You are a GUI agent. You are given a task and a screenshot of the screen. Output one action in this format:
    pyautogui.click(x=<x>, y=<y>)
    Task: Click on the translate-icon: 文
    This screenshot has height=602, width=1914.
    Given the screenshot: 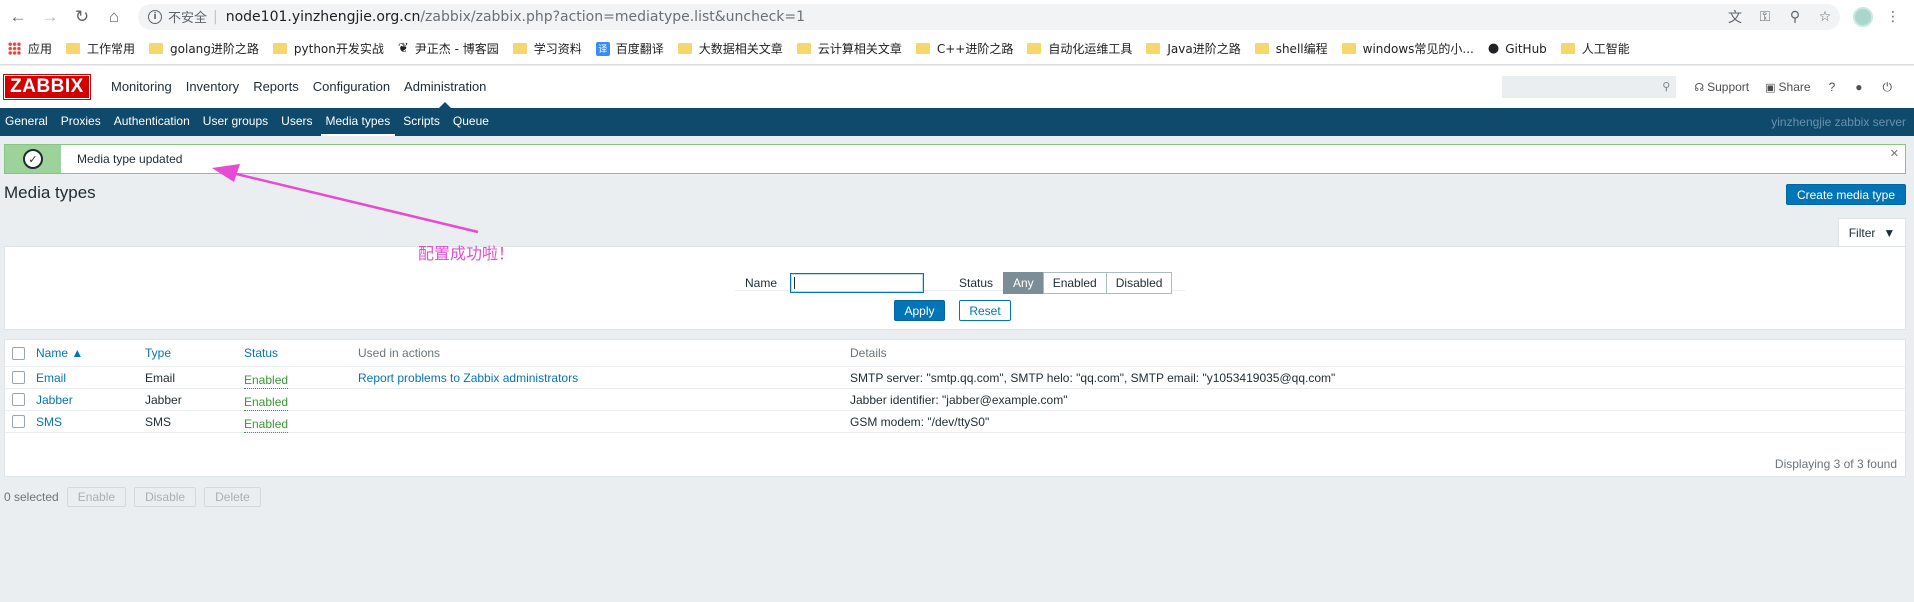 What is the action you would take?
    pyautogui.click(x=1735, y=17)
    